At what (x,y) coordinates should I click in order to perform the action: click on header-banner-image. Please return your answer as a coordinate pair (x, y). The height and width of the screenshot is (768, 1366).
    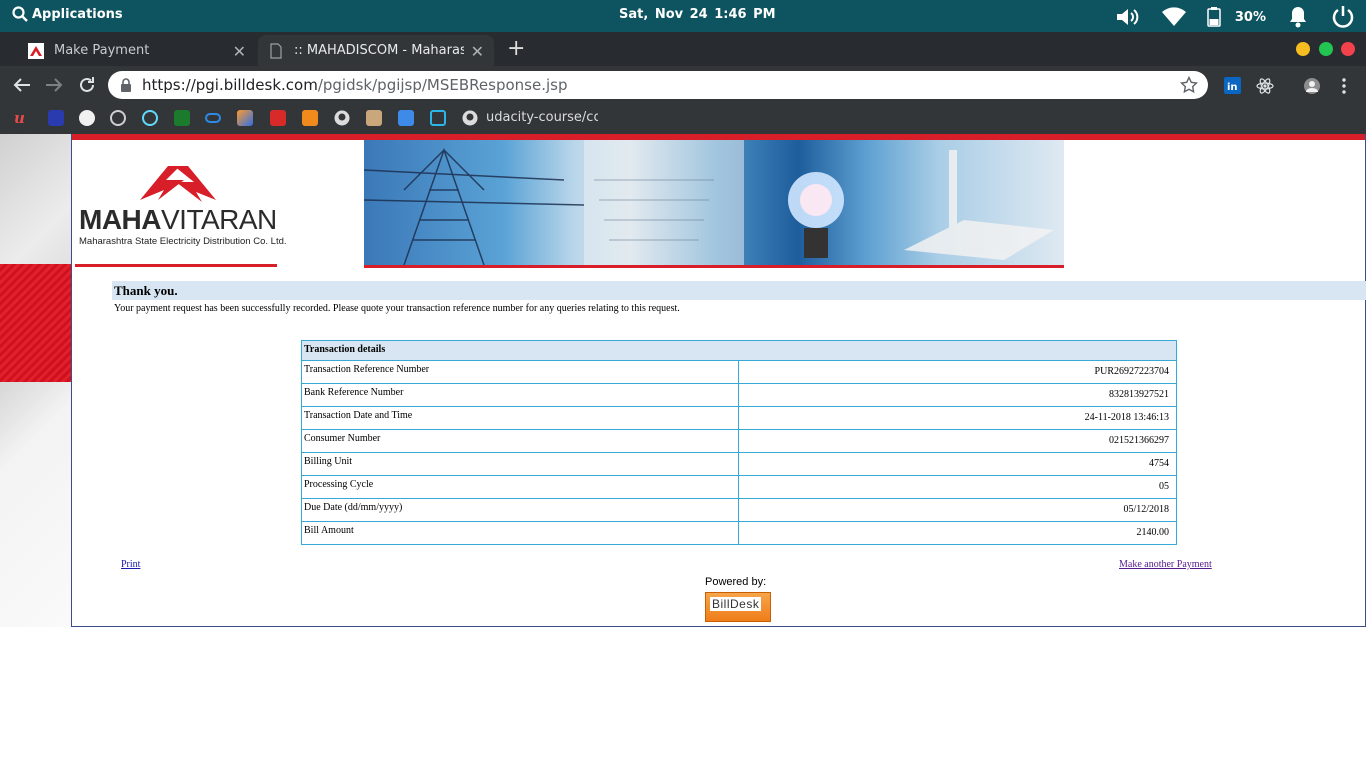
    Looking at the image, I should click on (714, 204).